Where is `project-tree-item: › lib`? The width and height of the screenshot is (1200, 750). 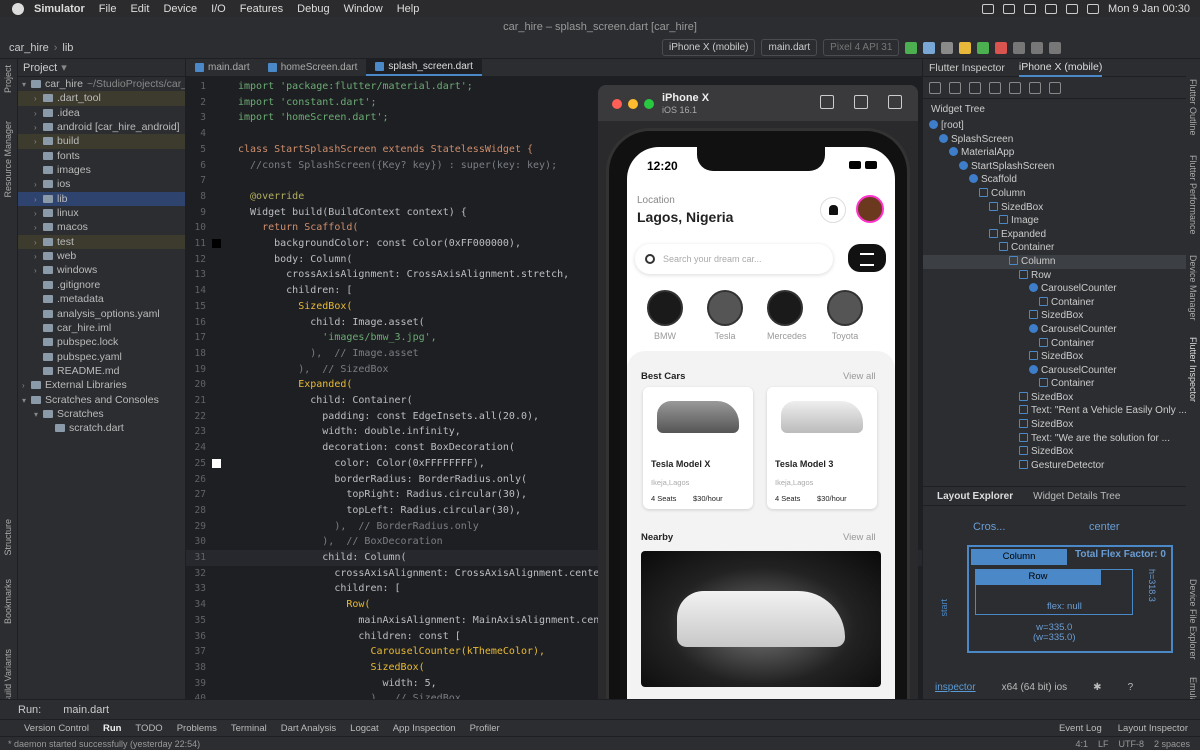
project-tree-item: › lib is located at coordinates (101, 199).